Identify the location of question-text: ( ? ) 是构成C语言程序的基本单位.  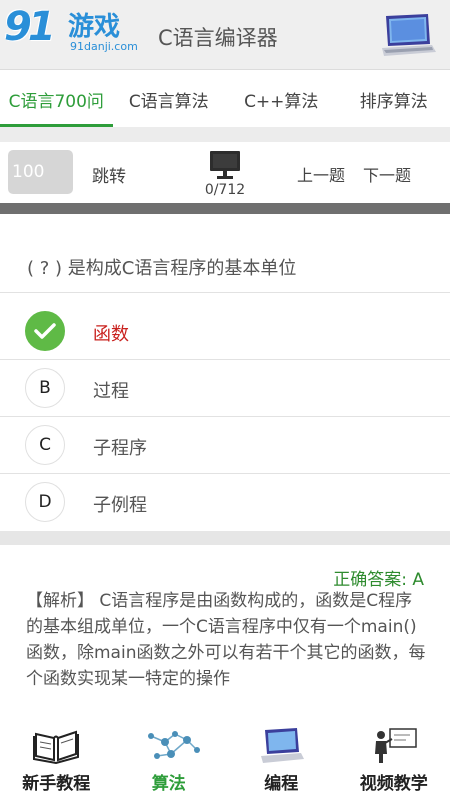
(162, 268).